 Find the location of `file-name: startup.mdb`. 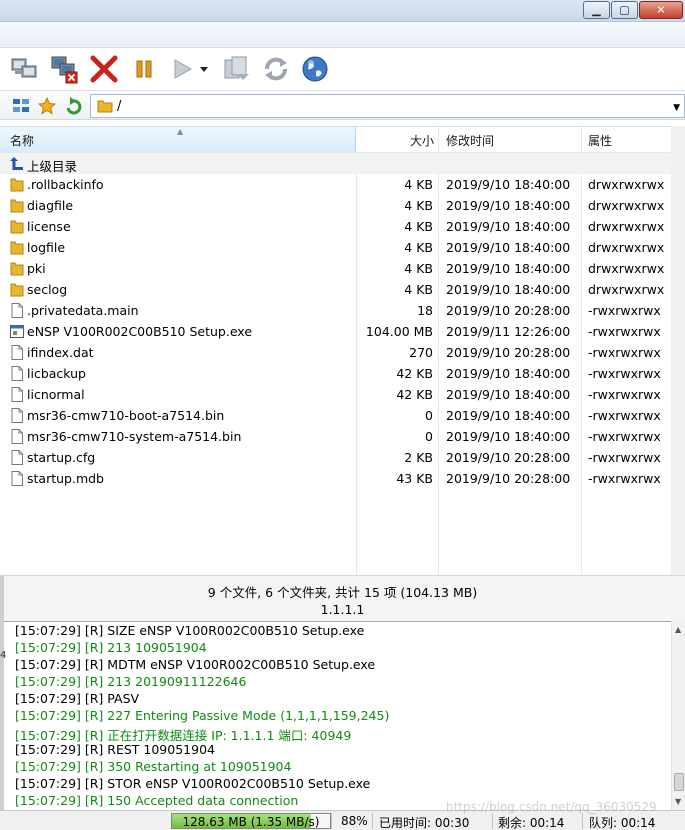

file-name: startup.mdb is located at coordinates (65, 478).